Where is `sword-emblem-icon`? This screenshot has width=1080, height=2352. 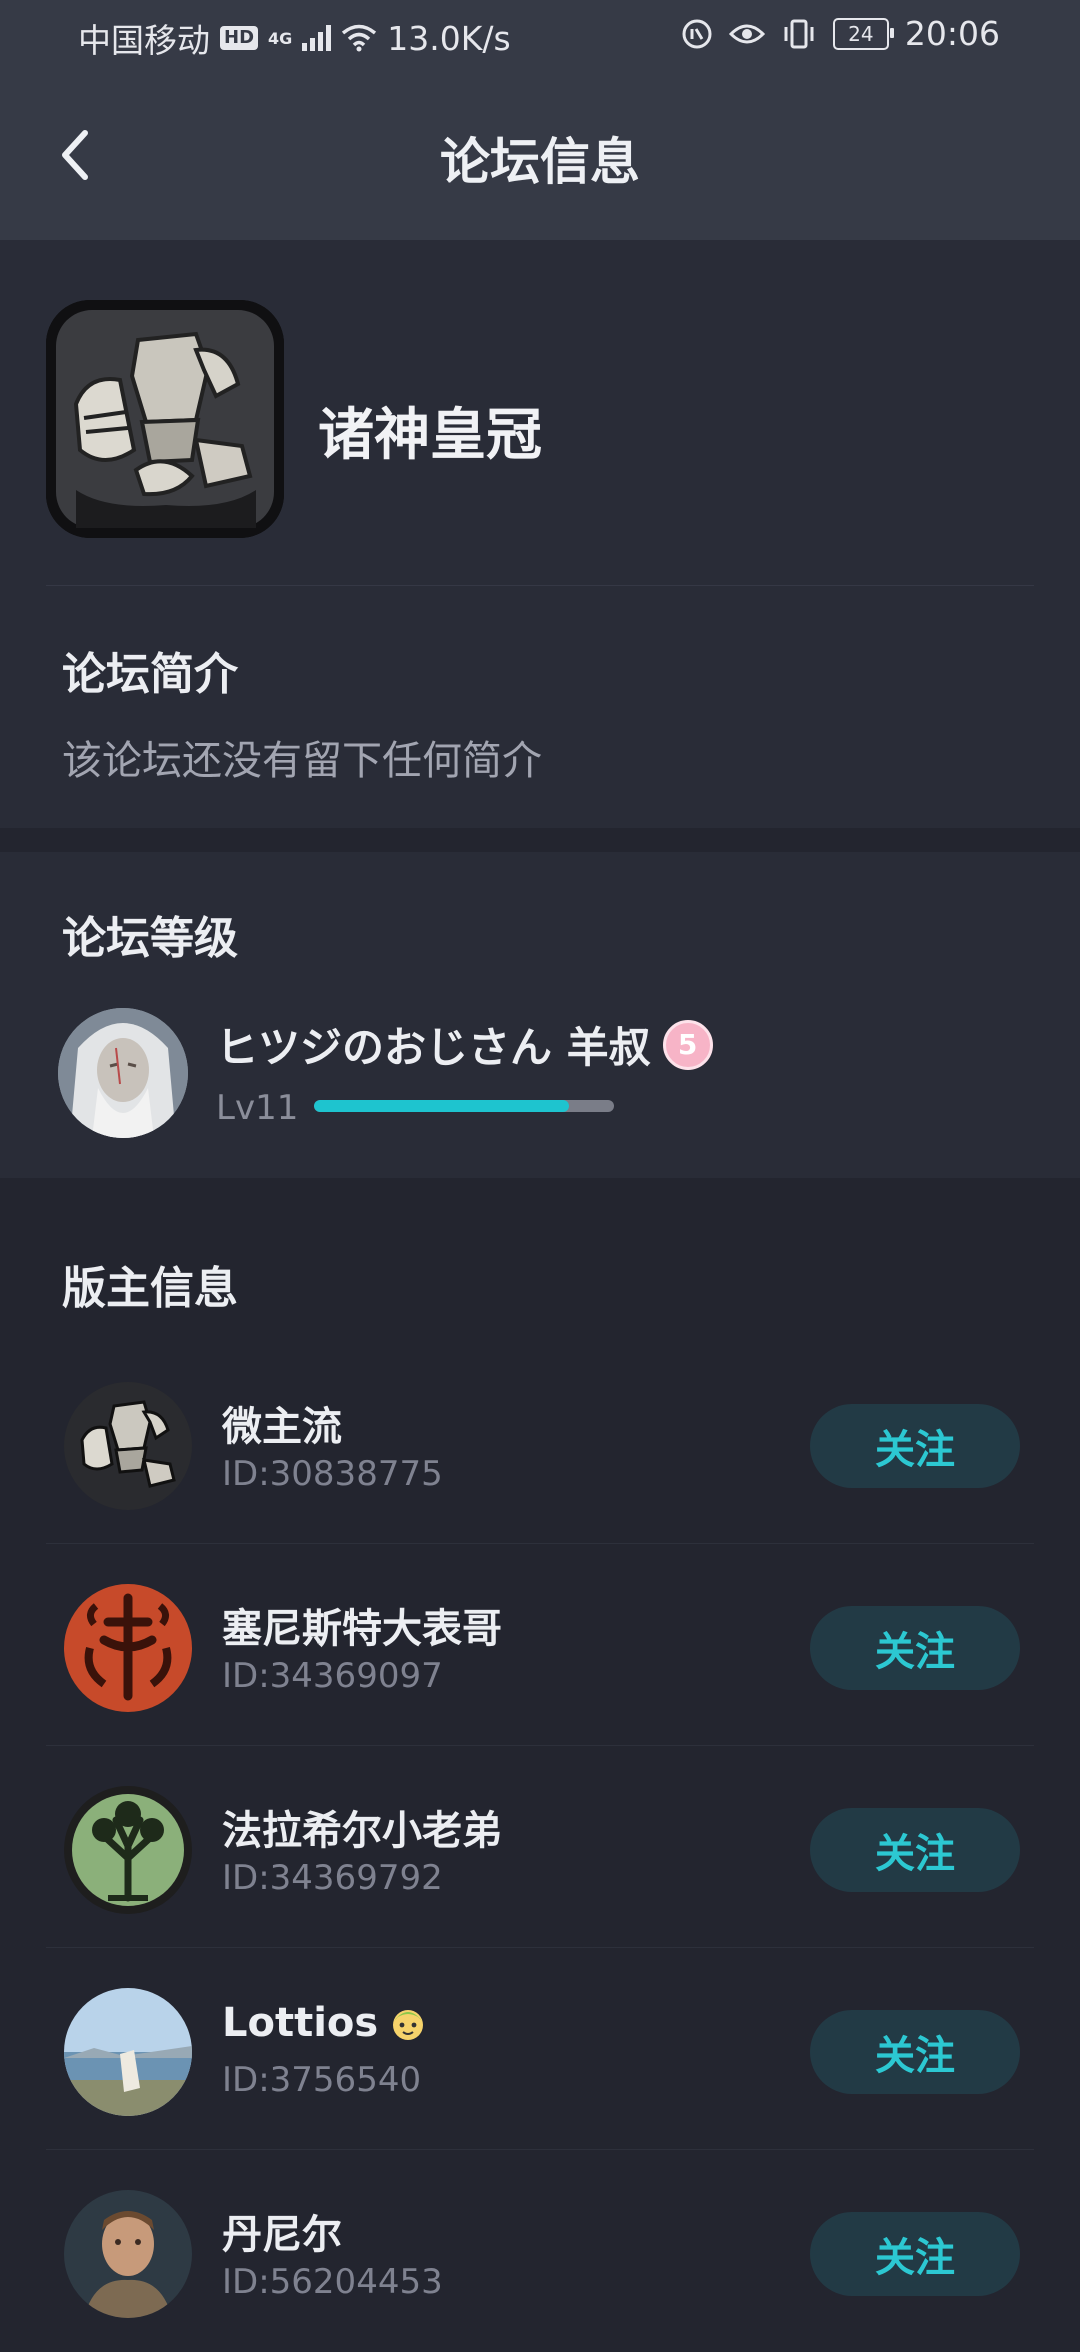
sword-emblem-icon is located at coordinates (128, 1648).